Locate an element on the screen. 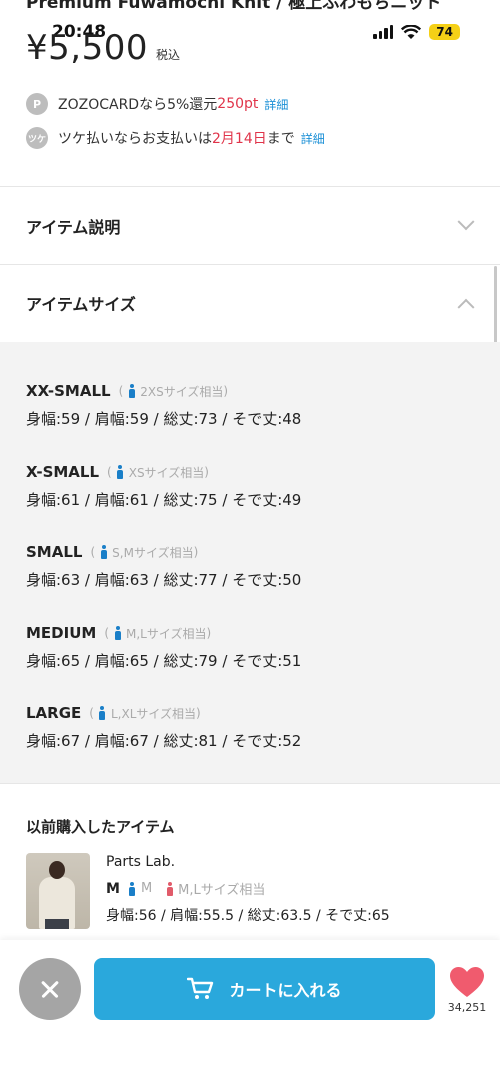  promo-tsuke: ツケ ツケ払いならお支払いは 2月14日 まで 詳細 is located at coordinates (175, 138).